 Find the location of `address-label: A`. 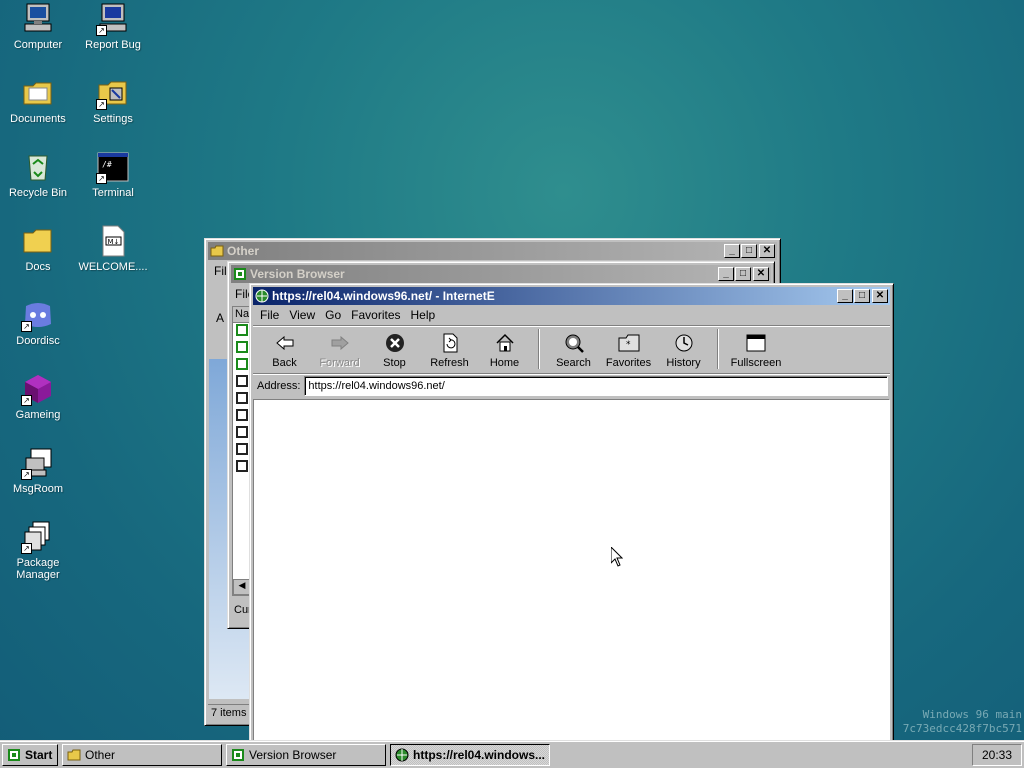

address-label: A is located at coordinates (220, 318).